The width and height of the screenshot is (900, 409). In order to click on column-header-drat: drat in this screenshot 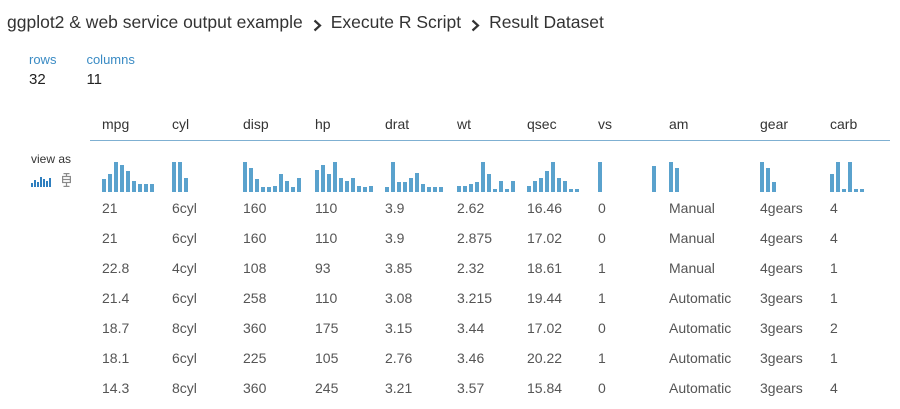, I will do `click(397, 124)`.